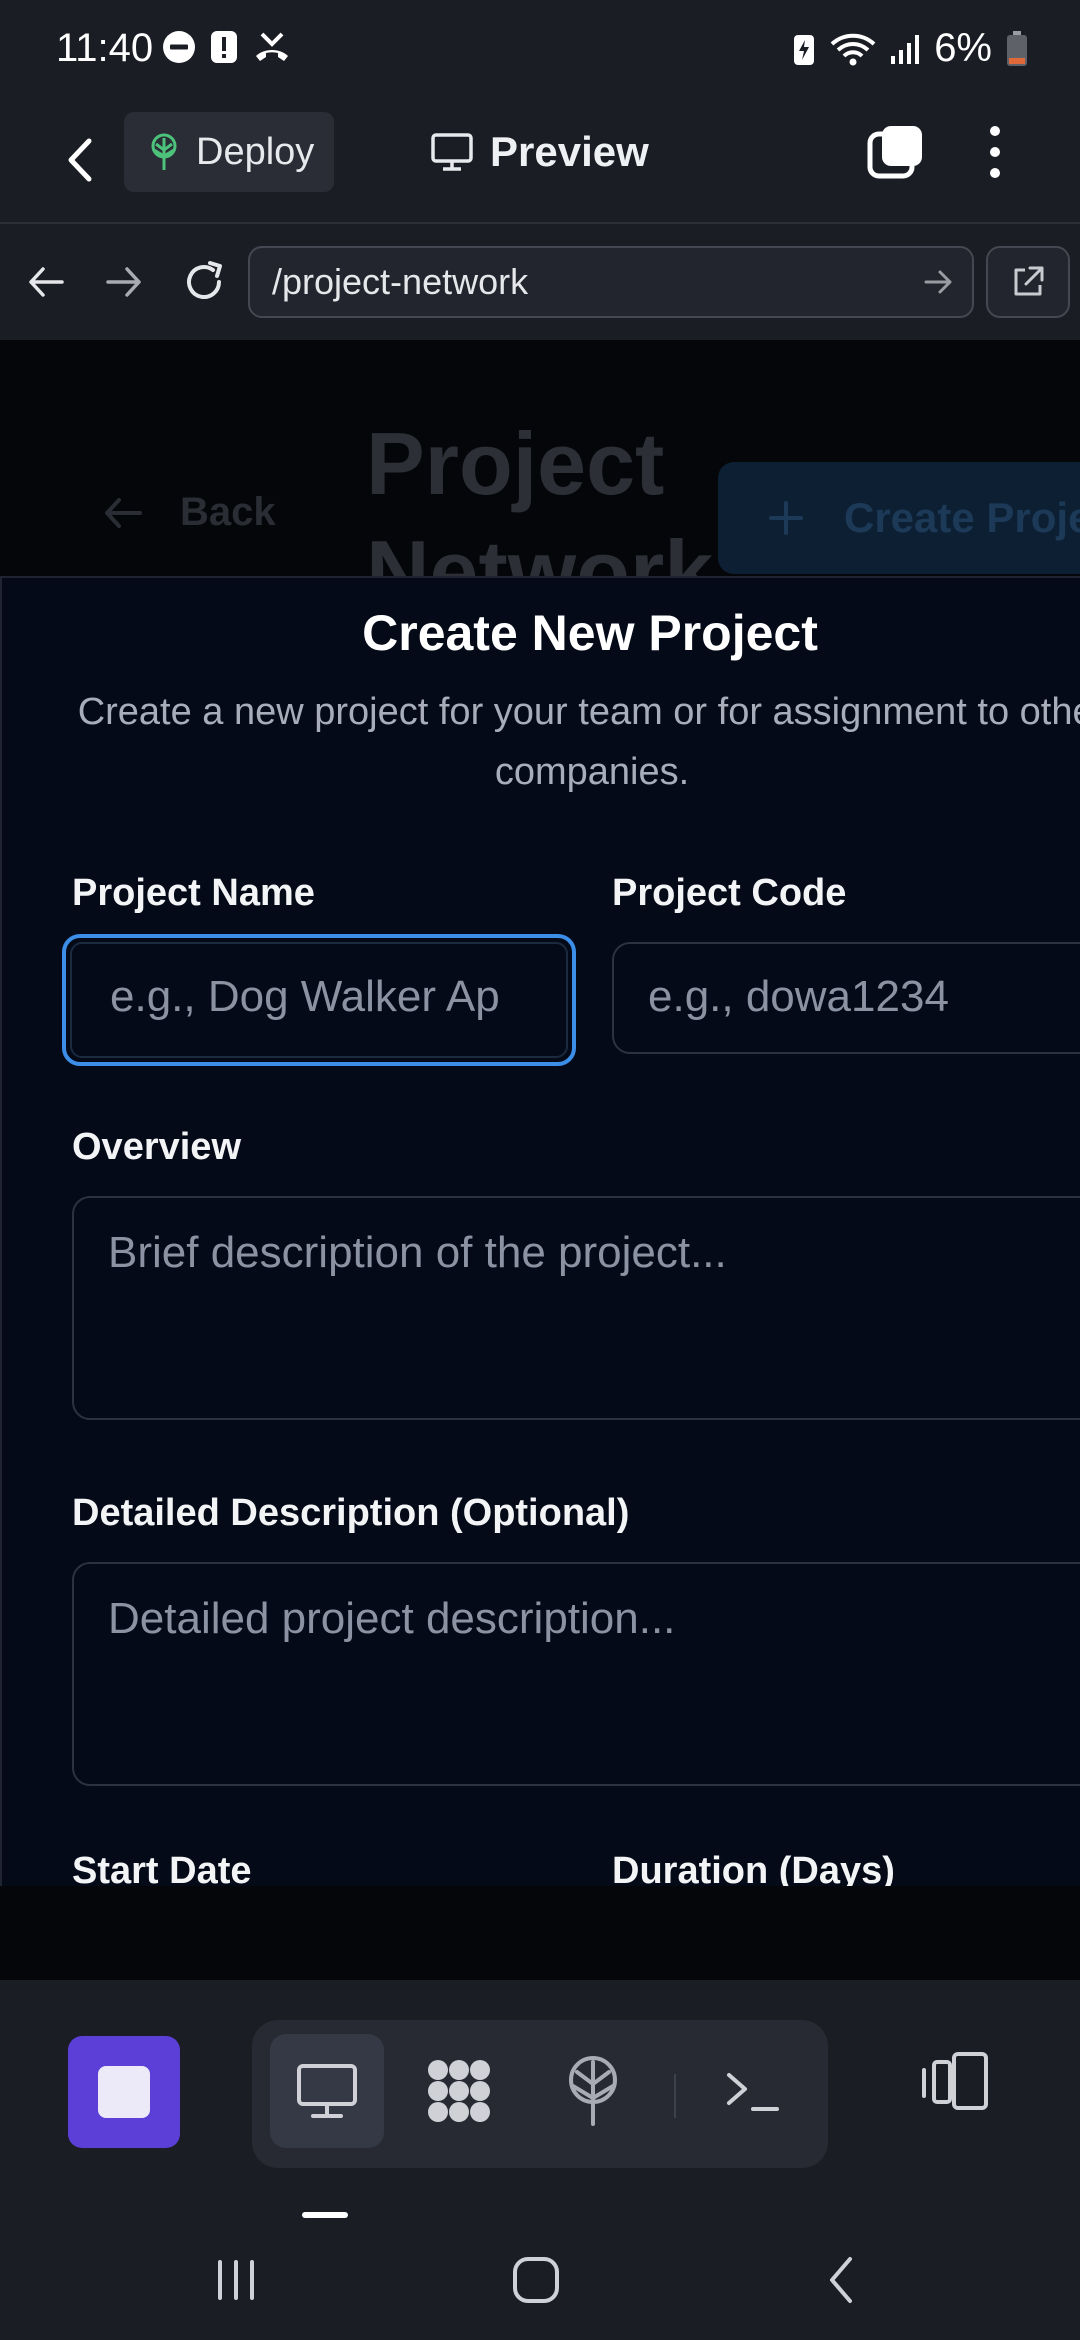  I want to click on background-page: Back Project Network Create Proje, so click(540, 458).